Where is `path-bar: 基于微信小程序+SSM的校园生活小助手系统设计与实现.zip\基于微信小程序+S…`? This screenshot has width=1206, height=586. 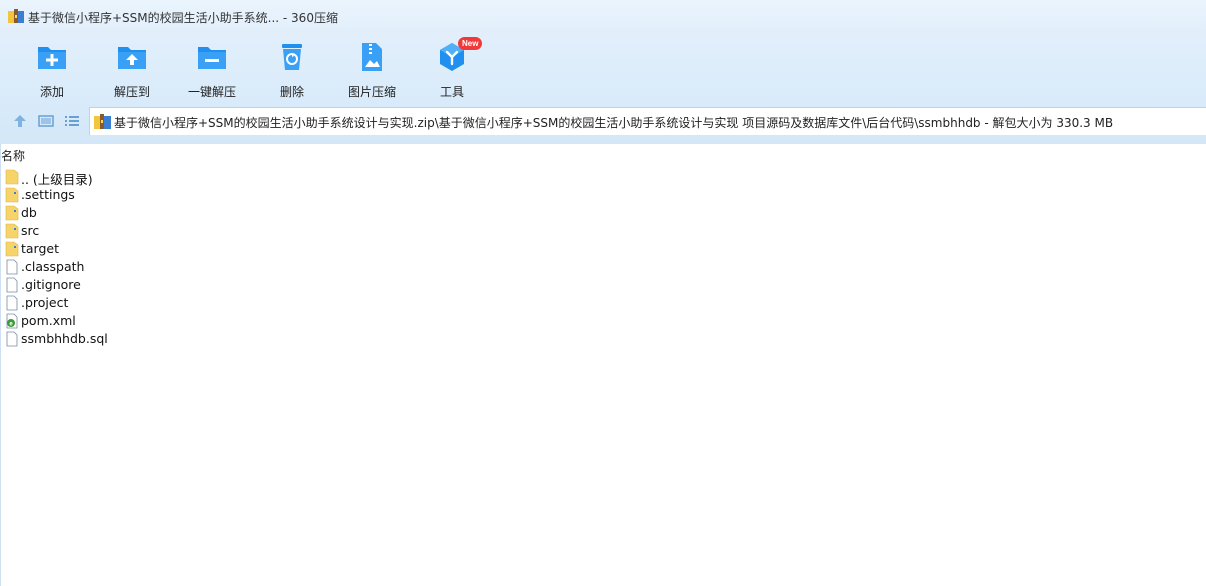
path-bar: 基于微信小程序+SSM的校园生活小助手系统设计与实现.zip\基于微信小程序+S… is located at coordinates (647, 121).